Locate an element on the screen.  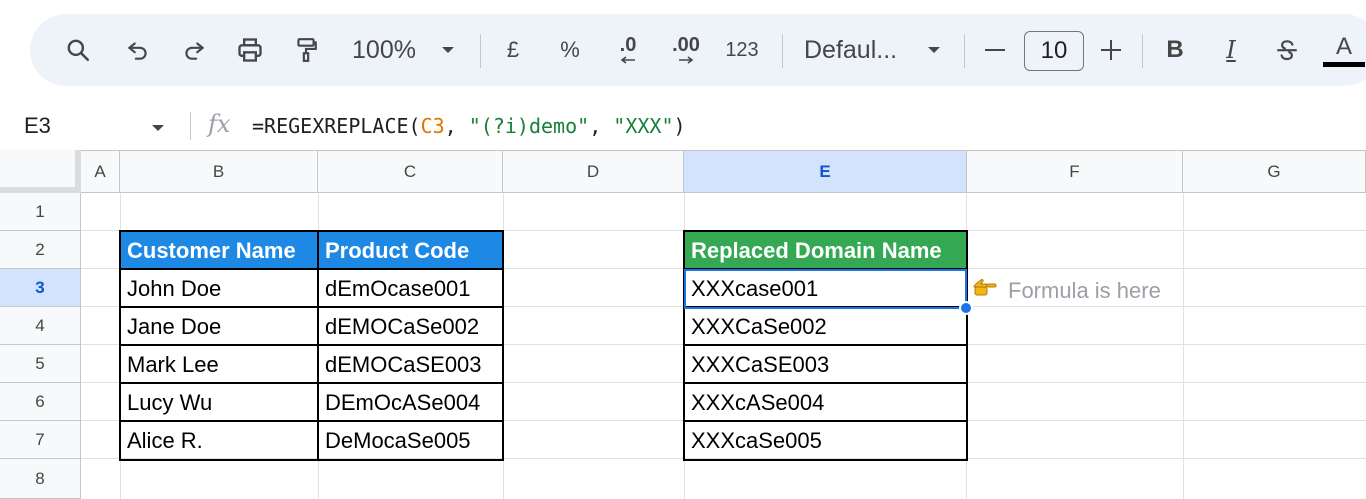
result-header: Replaced Domain Name is located at coordinates (825, 250).